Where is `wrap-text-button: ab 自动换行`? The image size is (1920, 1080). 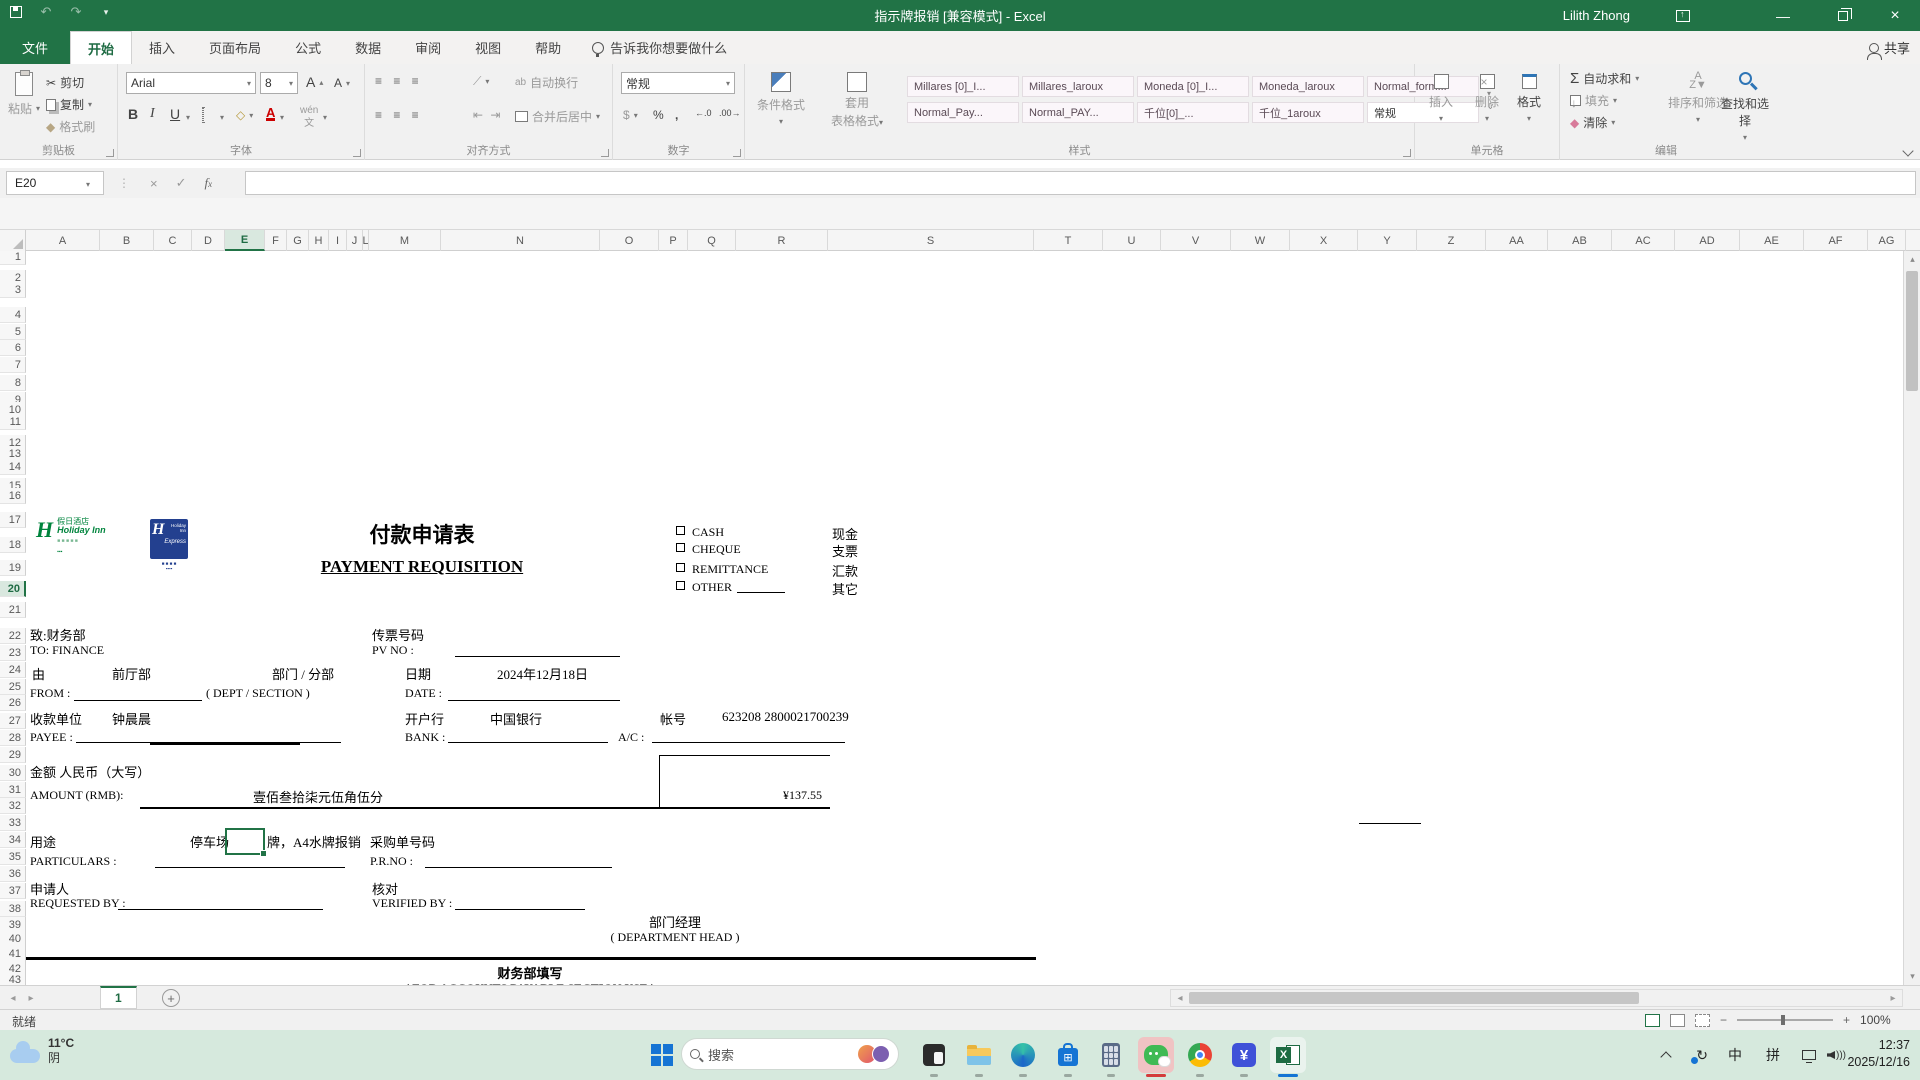
wrap-text-button: ab 自动换行 is located at coordinates (546, 82).